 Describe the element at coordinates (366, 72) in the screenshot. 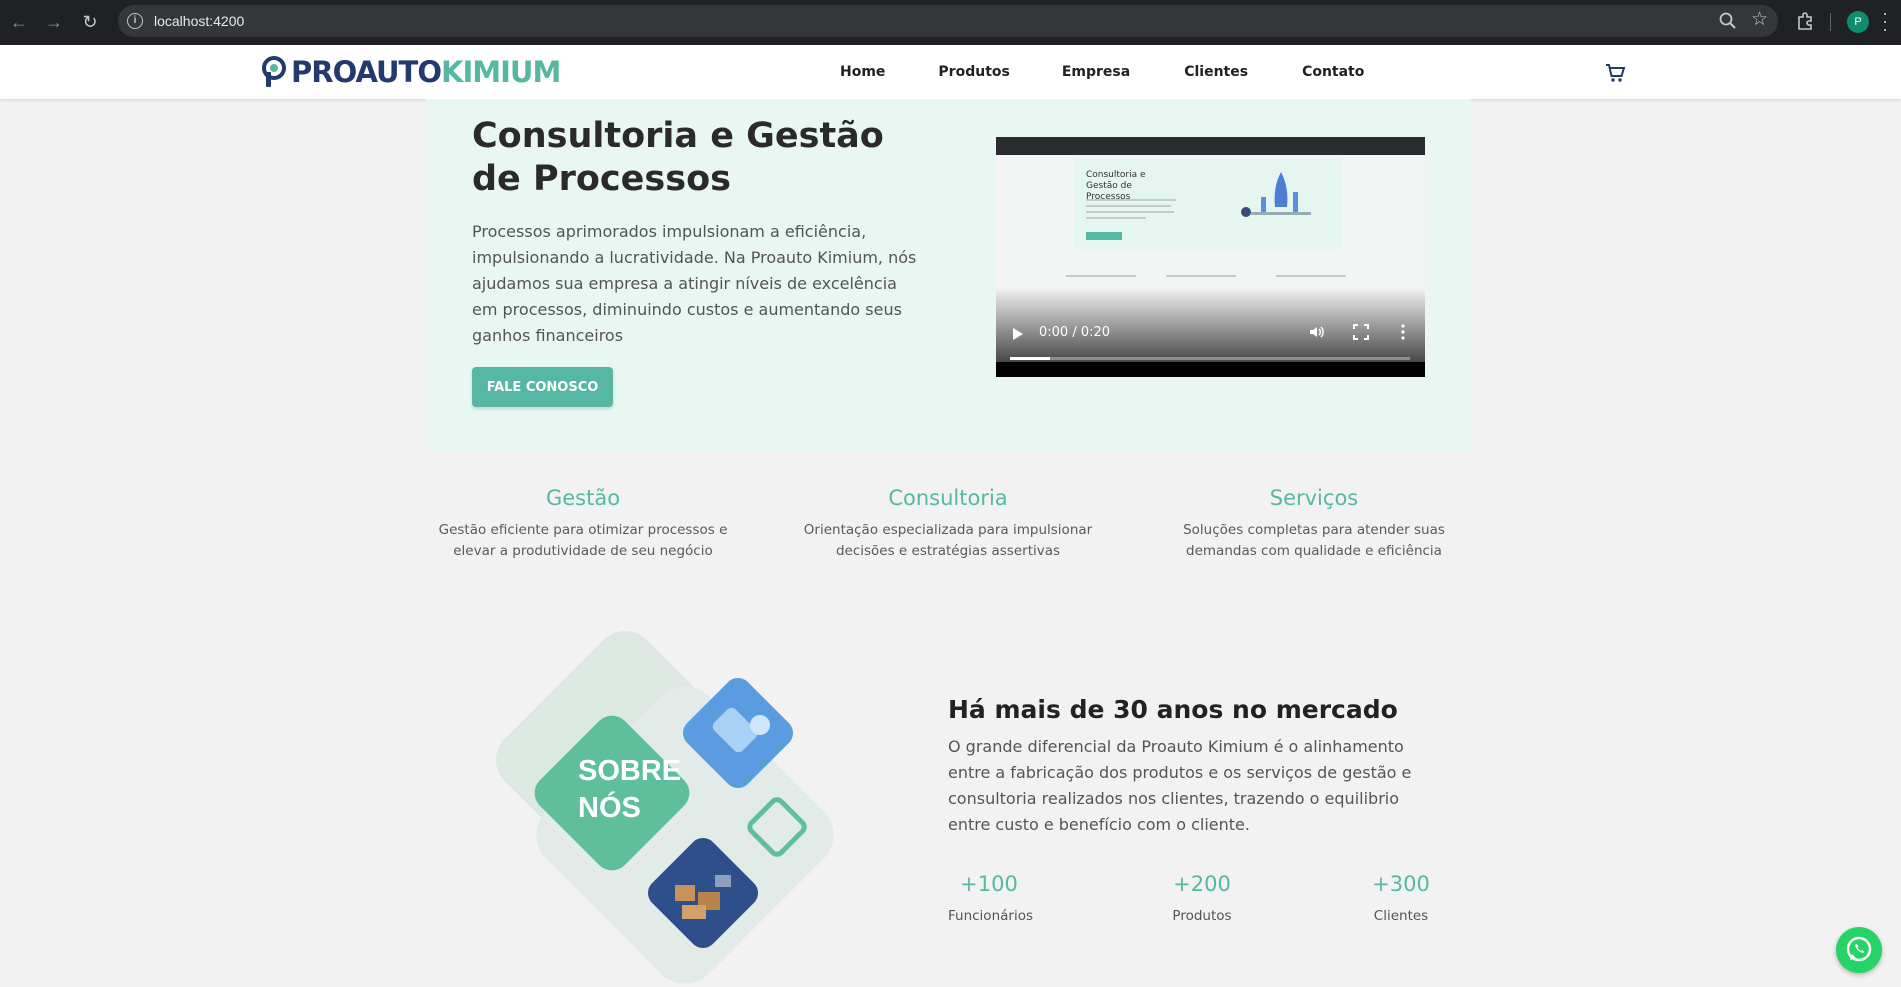

I see `logo-text-proauto: PROAUTO` at that location.